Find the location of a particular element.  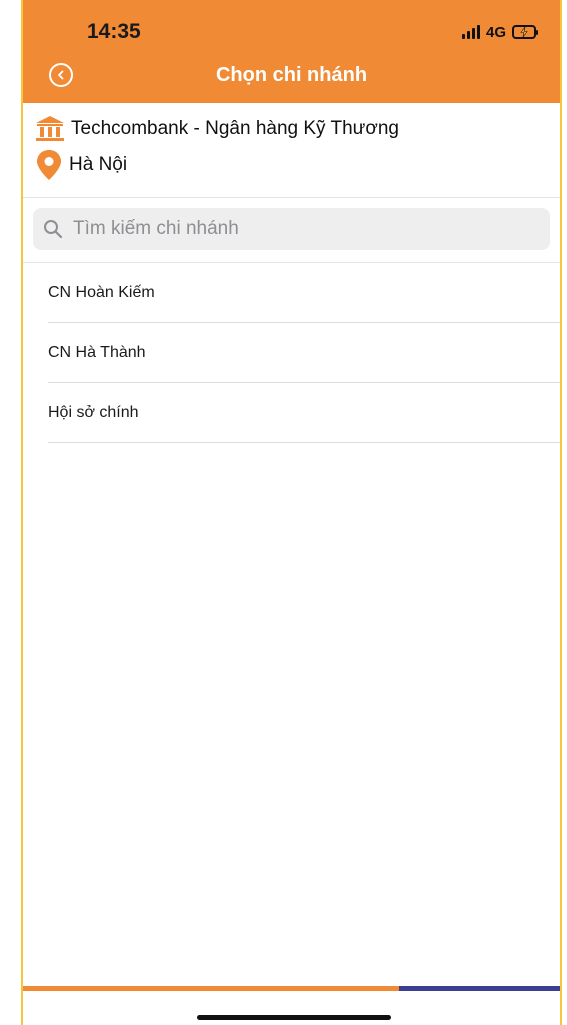

list-item: CN Hoàn Kiếm is located at coordinates (304, 293).